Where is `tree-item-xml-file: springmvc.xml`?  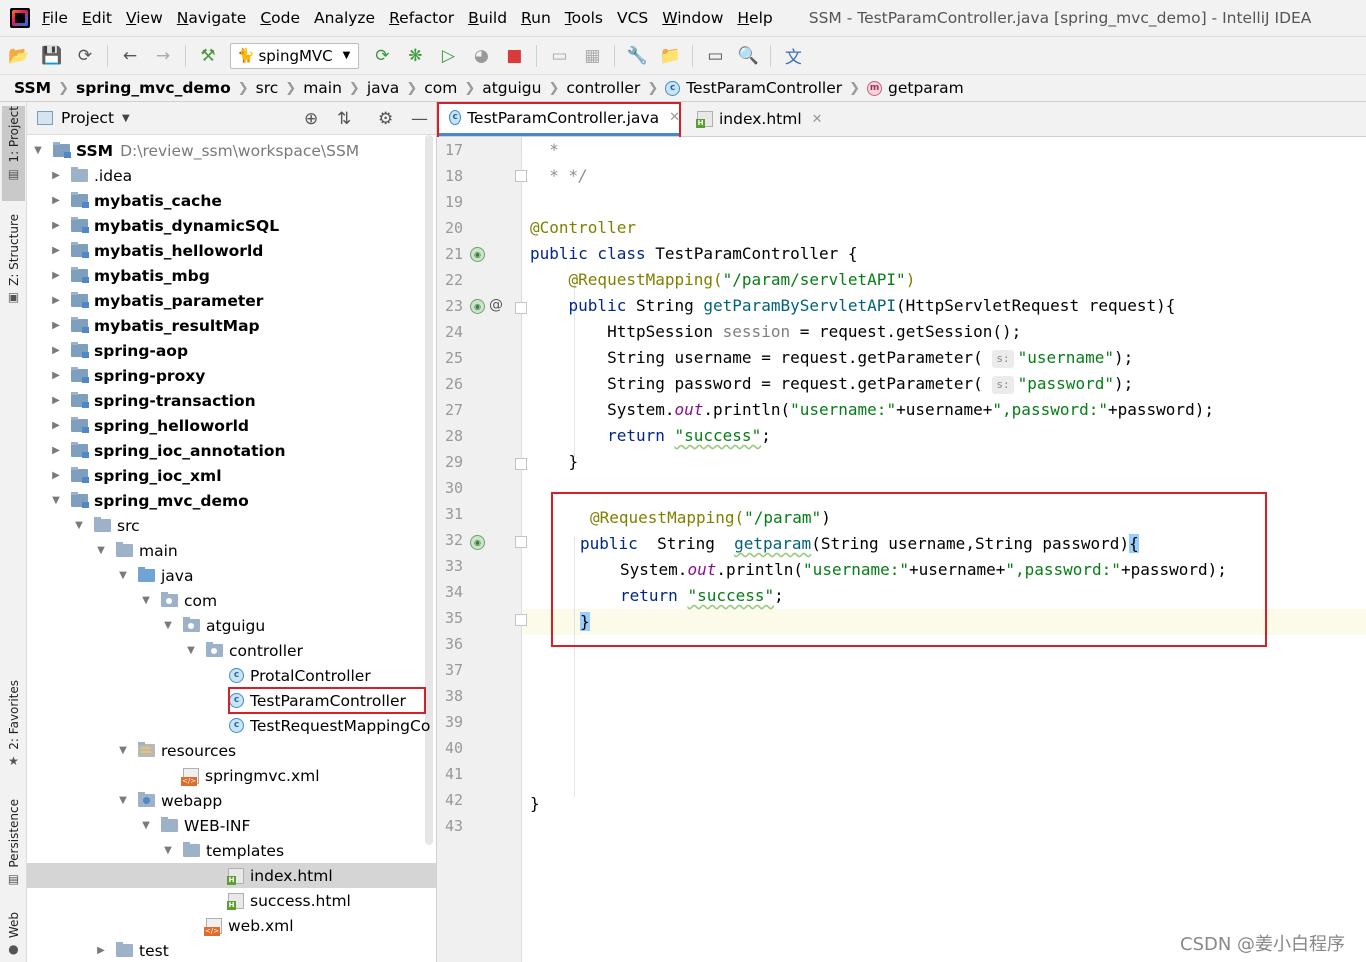 tree-item-xml-file: springmvc.xml is located at coordinates (231, 775).